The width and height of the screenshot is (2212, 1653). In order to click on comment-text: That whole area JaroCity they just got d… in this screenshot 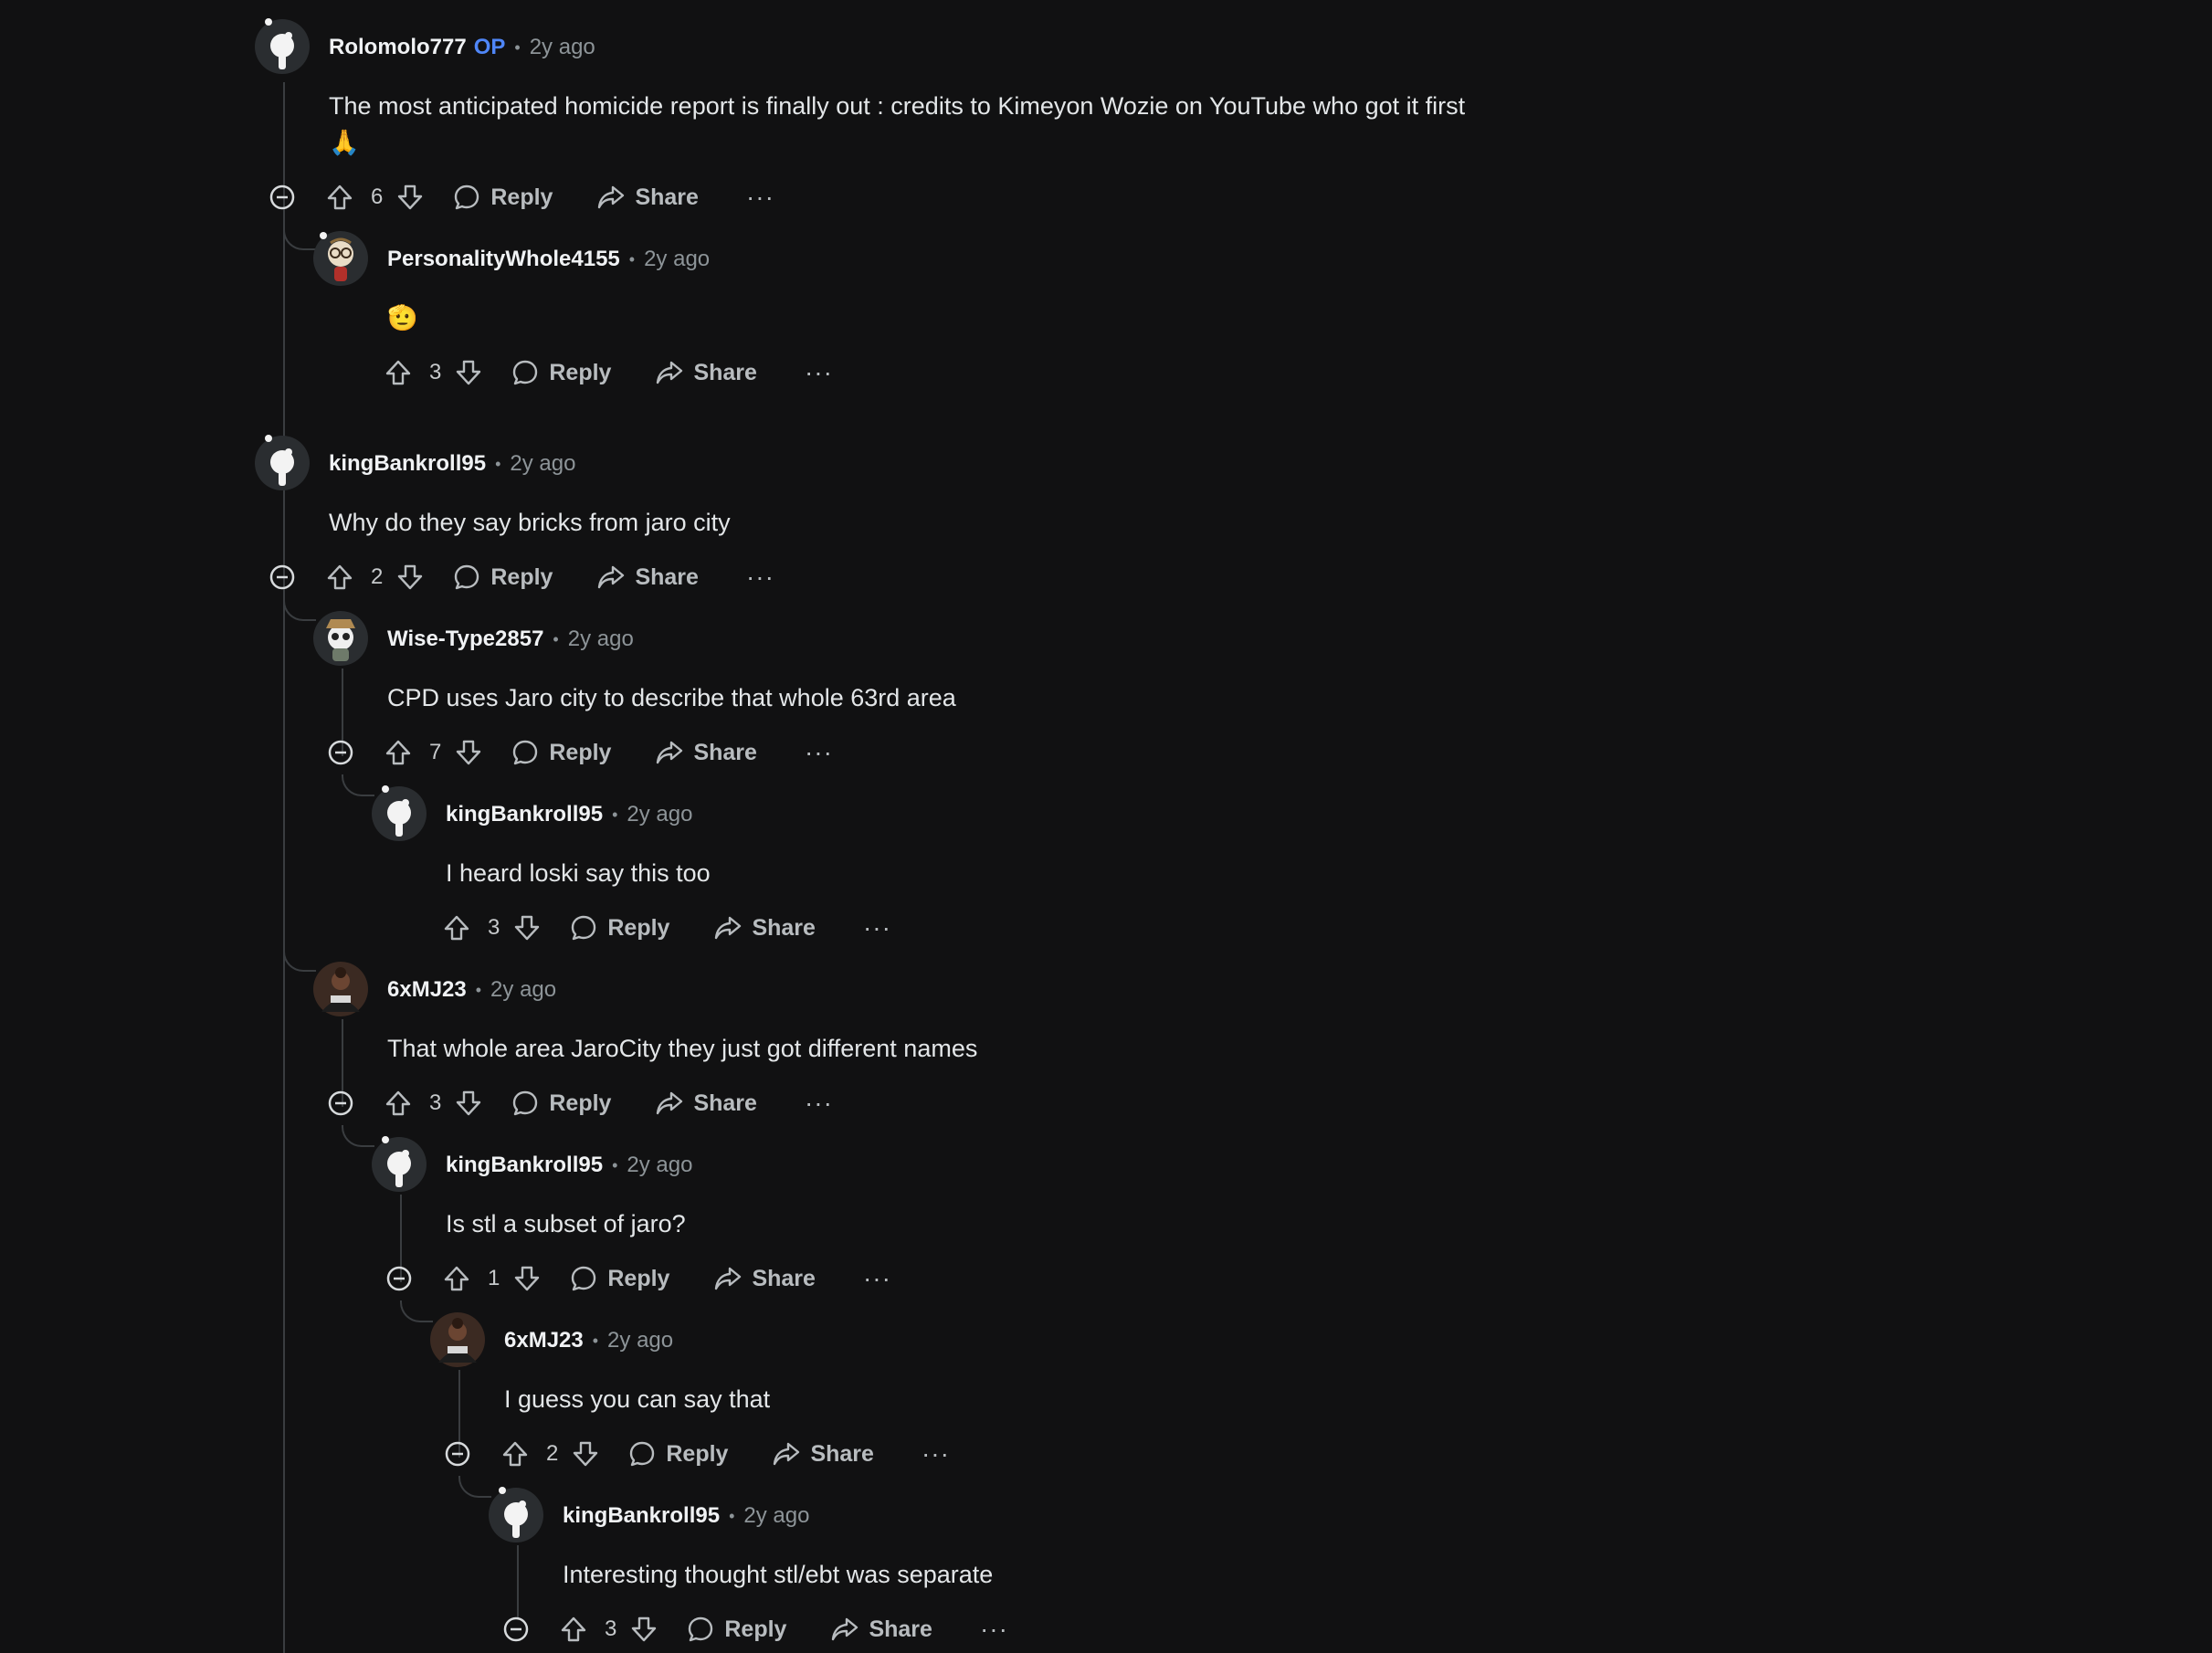, I will do `click(682, 1049)`.